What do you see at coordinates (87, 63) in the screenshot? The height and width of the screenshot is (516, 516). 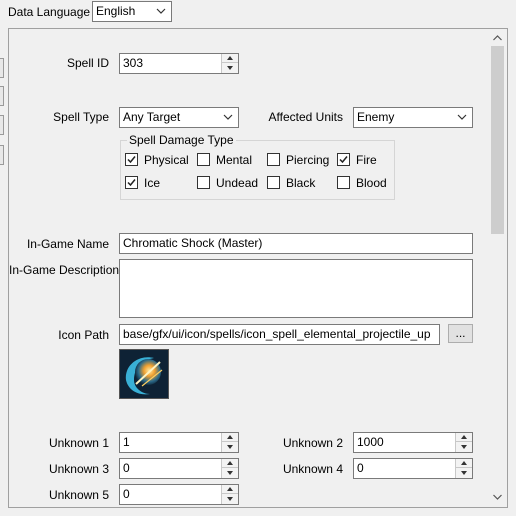 I see `spell-id-label: Spell ID` at bounding box center [87, 63].